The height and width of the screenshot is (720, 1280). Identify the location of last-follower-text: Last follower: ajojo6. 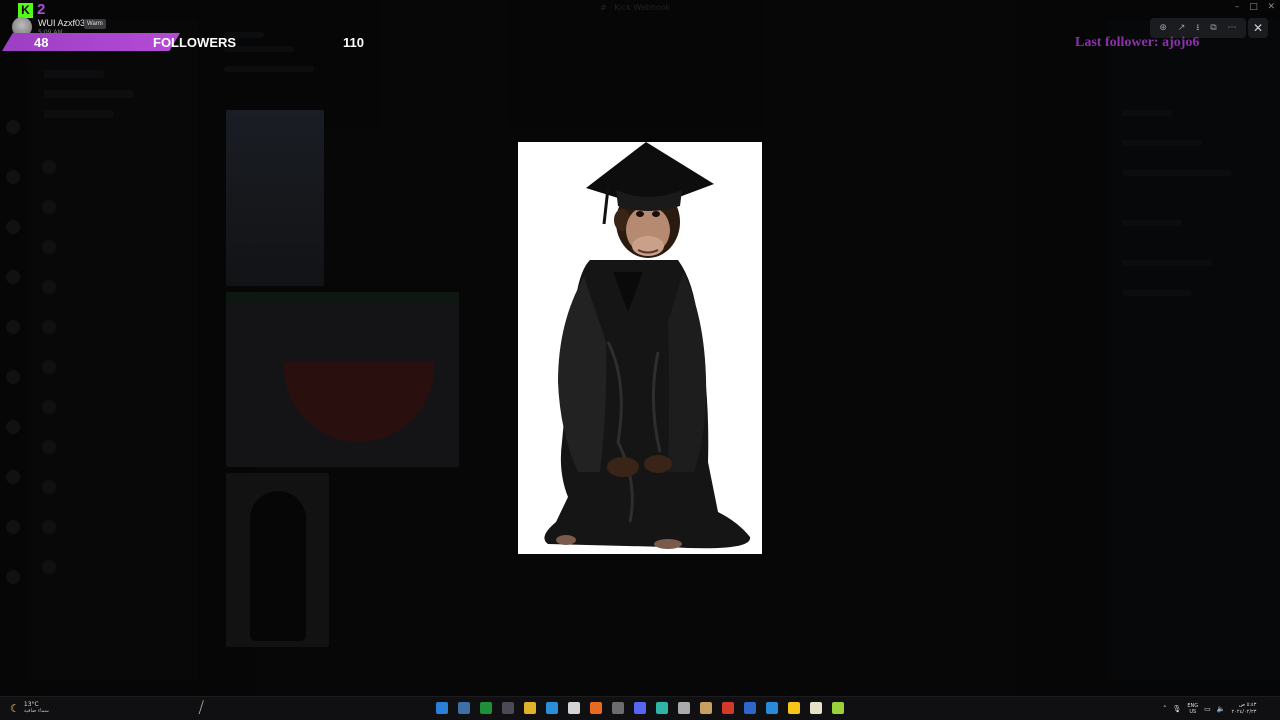
(1137, 42).